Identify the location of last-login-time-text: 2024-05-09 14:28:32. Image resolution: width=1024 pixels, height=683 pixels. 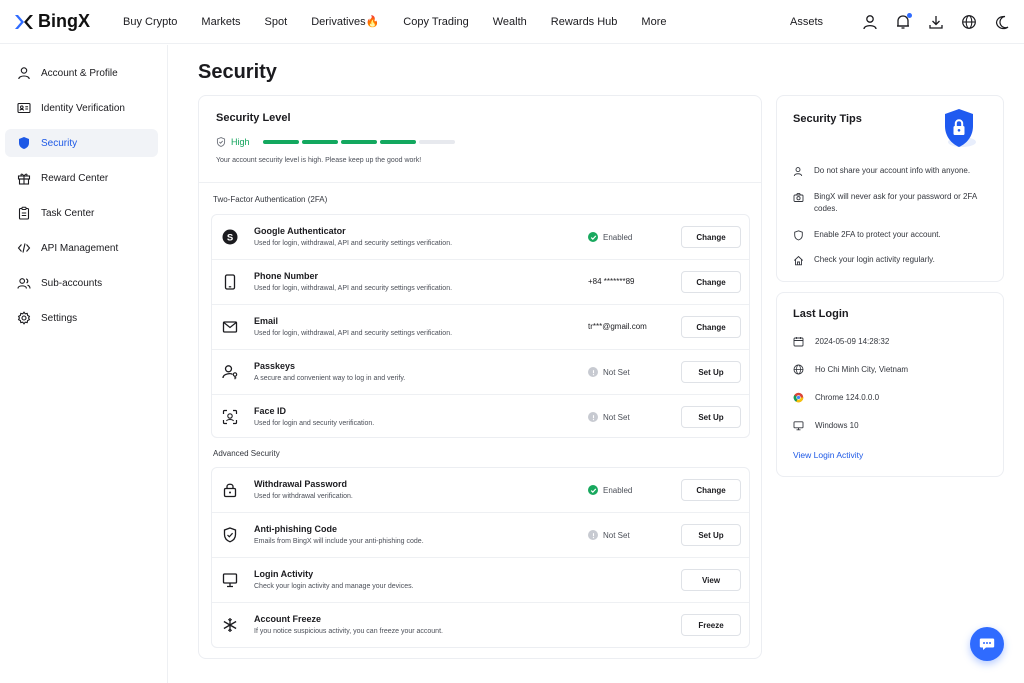
(852, 341).